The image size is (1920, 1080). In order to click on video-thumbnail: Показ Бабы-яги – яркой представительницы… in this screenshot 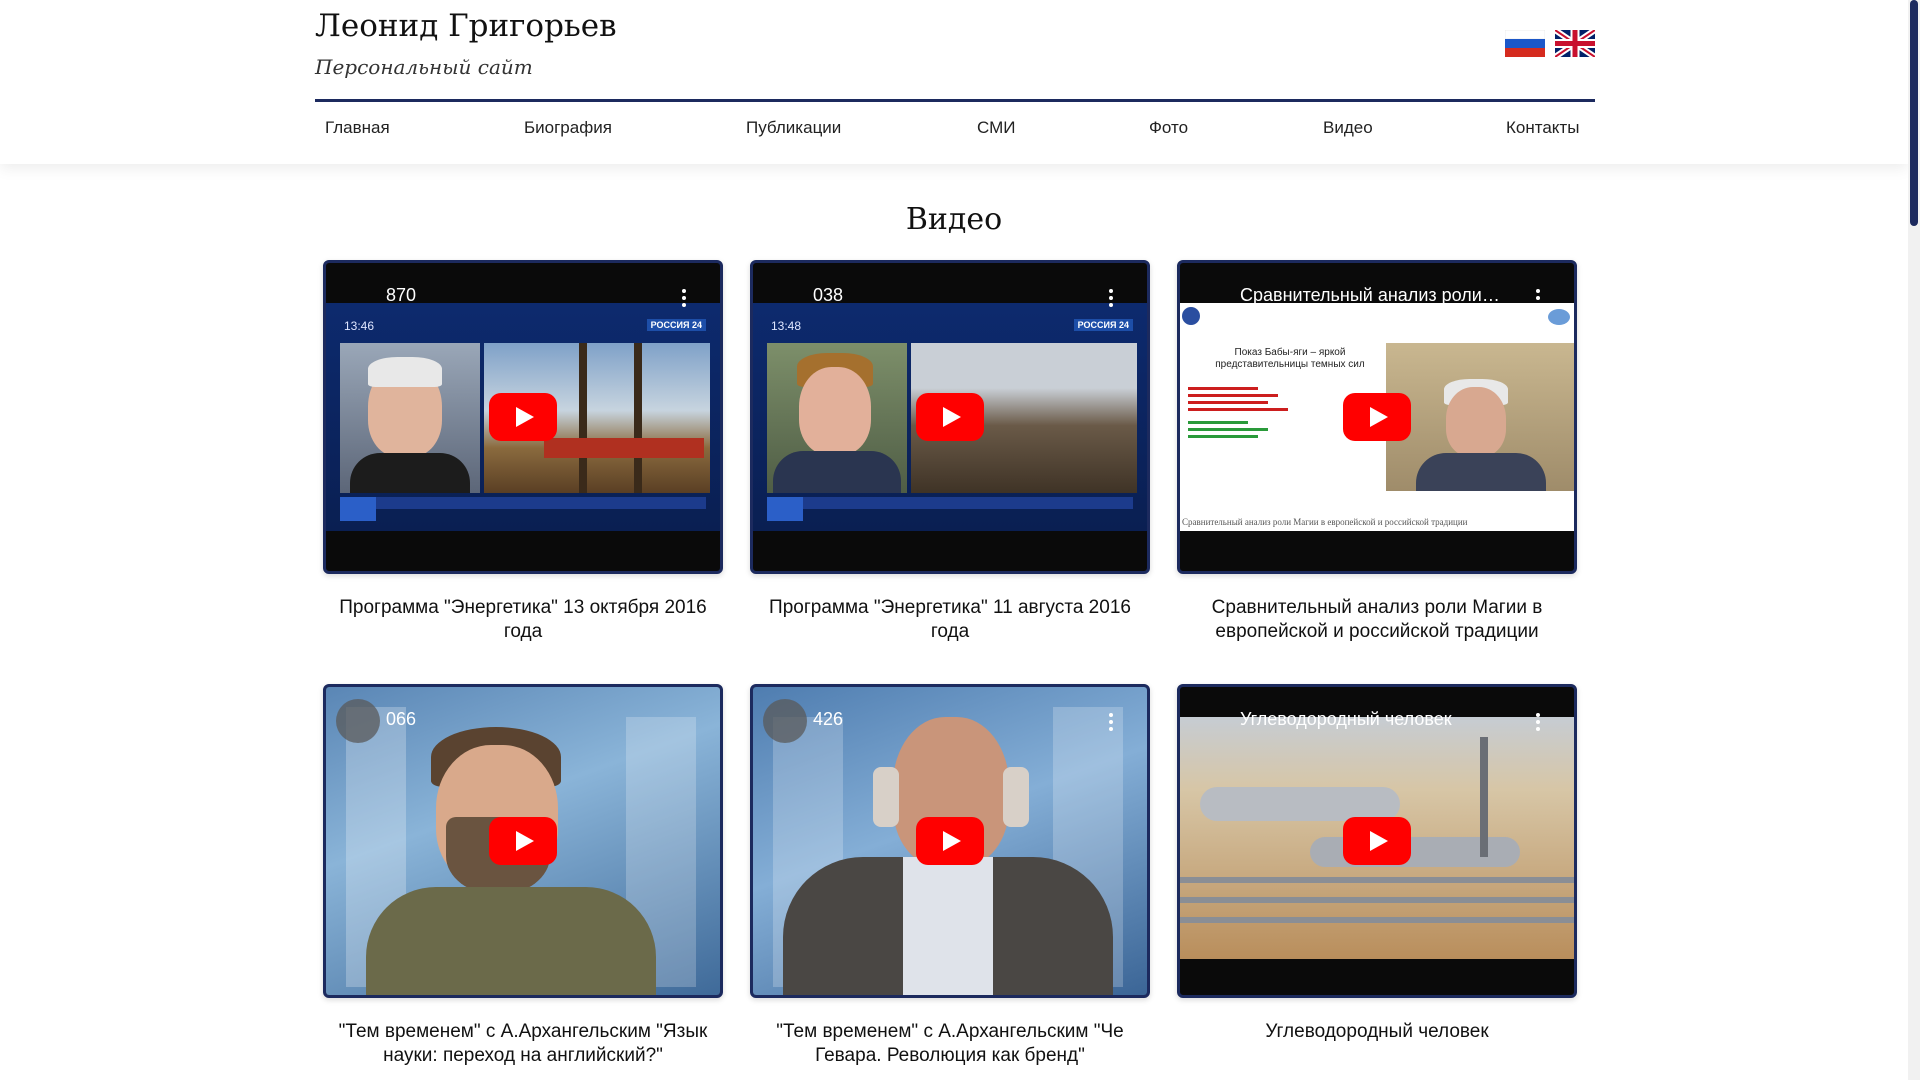, I will do `click(1377, 417)`.